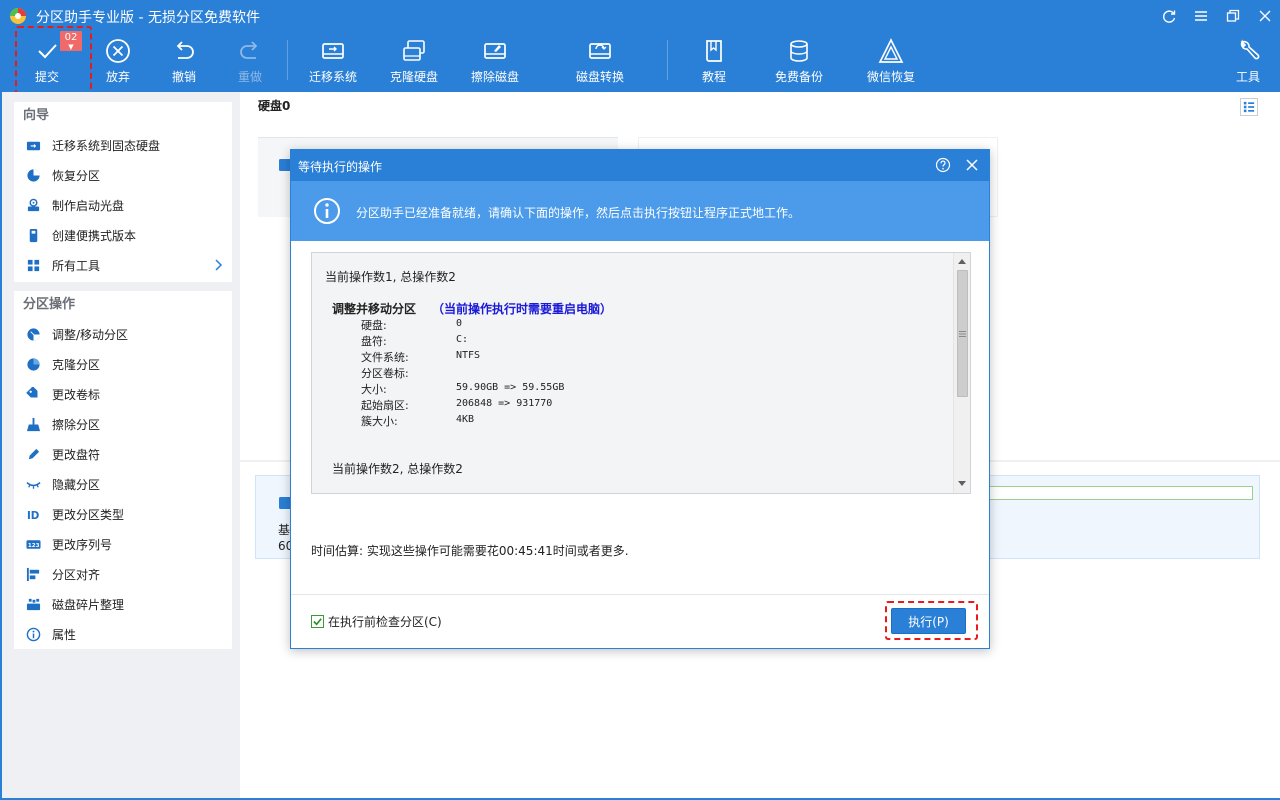 The height and width of the screenshot is (800, 1280). I want to click on restore-icon, so click(1233, 16).